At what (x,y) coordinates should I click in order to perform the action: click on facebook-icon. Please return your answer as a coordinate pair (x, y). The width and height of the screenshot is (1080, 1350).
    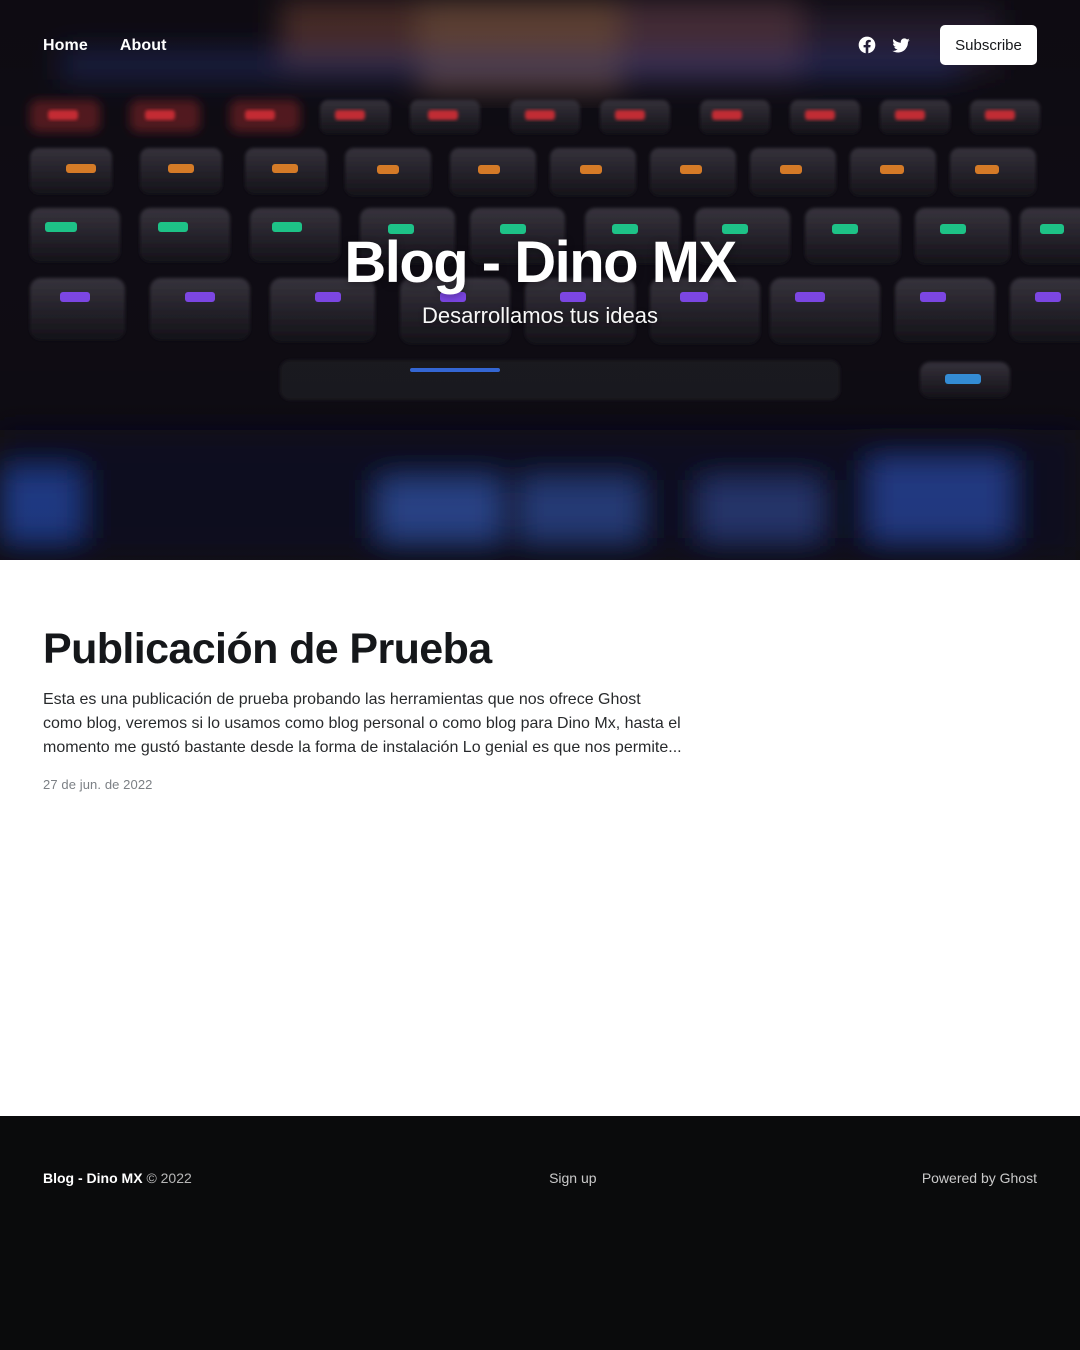
    Looking at the image, I should click on (867, 45).